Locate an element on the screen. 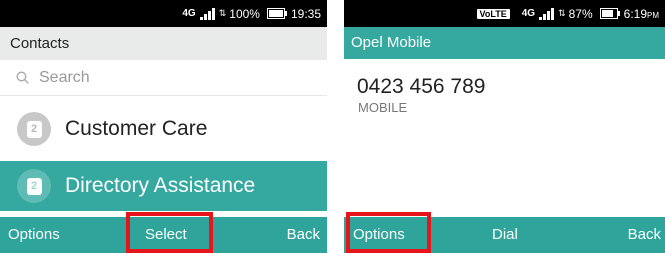  softkey-bar: Options Select Back is located at coordinates (163, 235).